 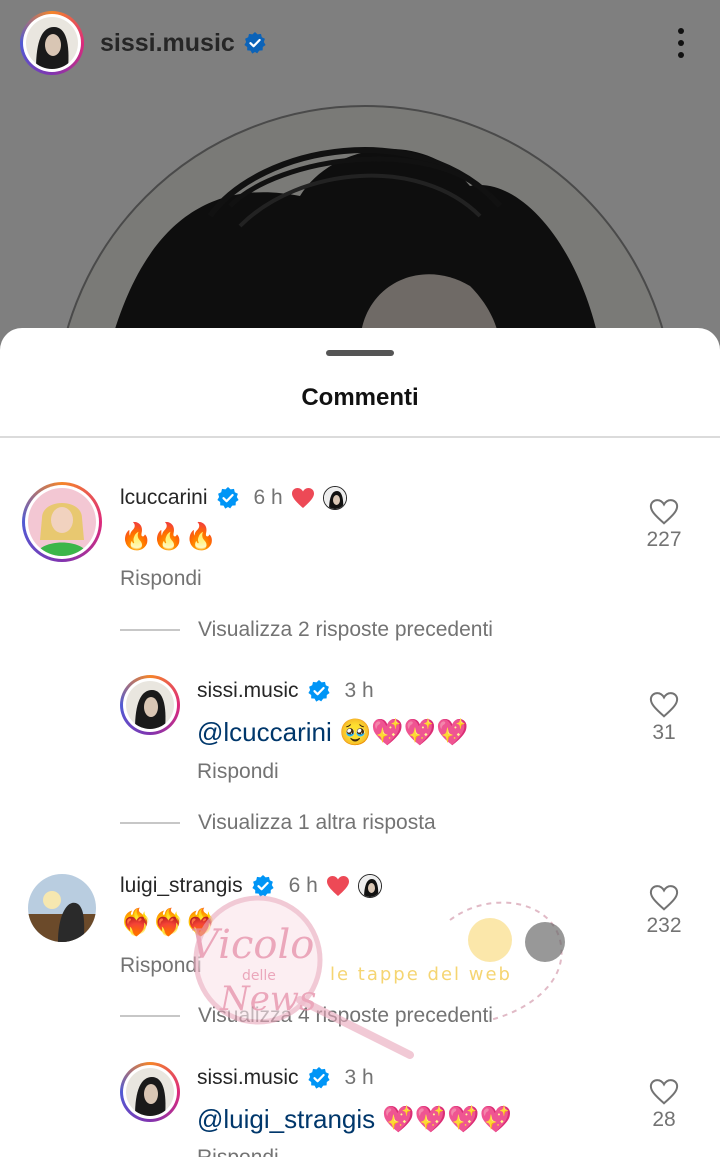 I want to click on like-button: 31, so click(x=664, y=718).